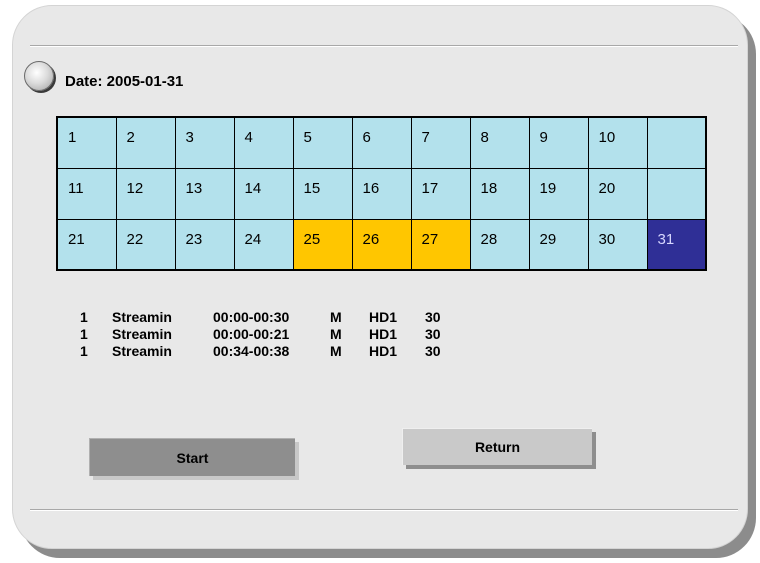  I want to click on start-button: Start, so click(192, 457).